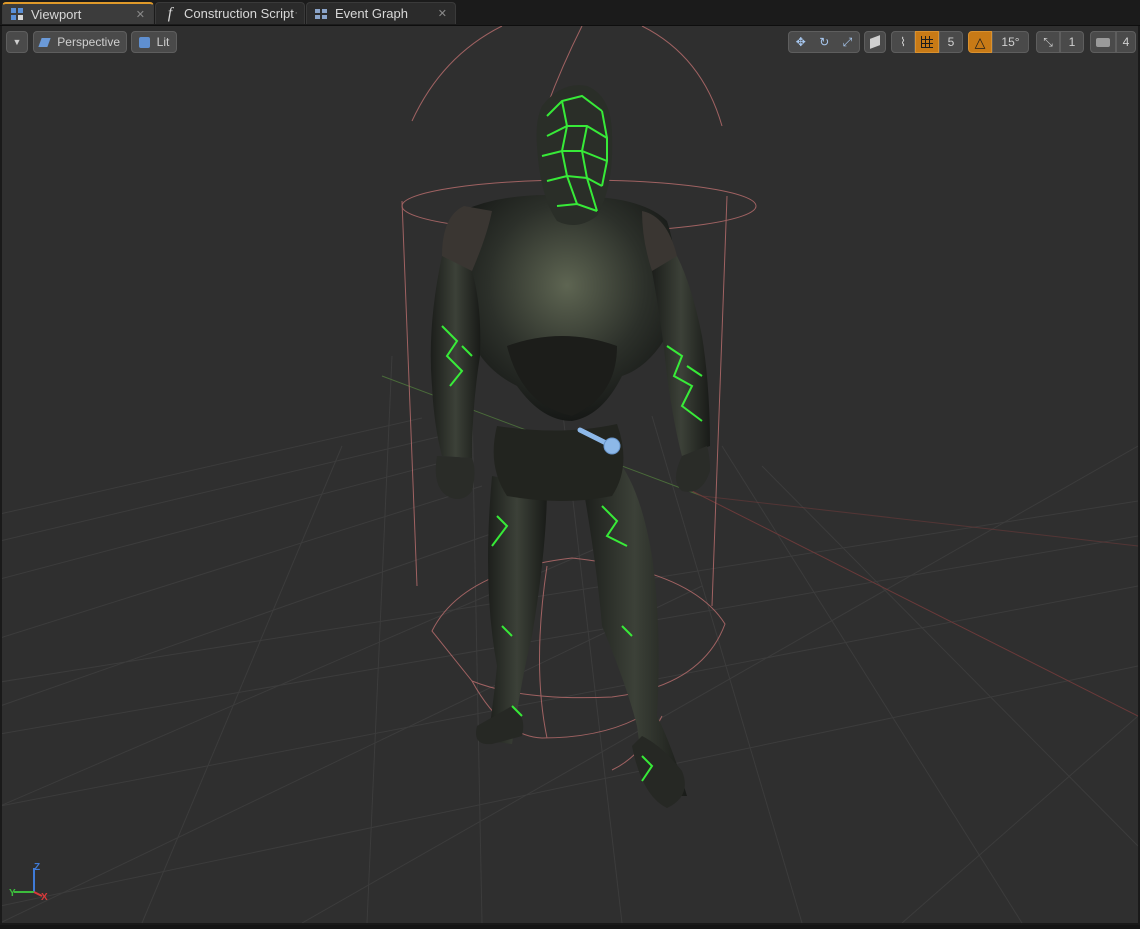 The height and width of the screenshot is (929, 1140). What do you see at coordinates (1010, 42) in the screenshot?
I see `rotation-snap-value: 15°` at bounding box center [1010, 42].